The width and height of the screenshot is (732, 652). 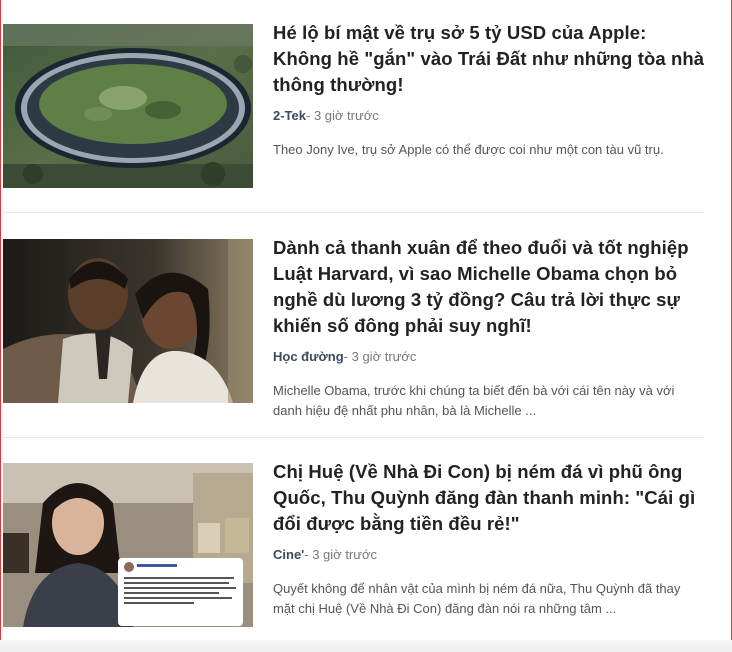 I want to click on article-meta: 2-Tek- 3 giờ trước, so click(x=489, y=115).